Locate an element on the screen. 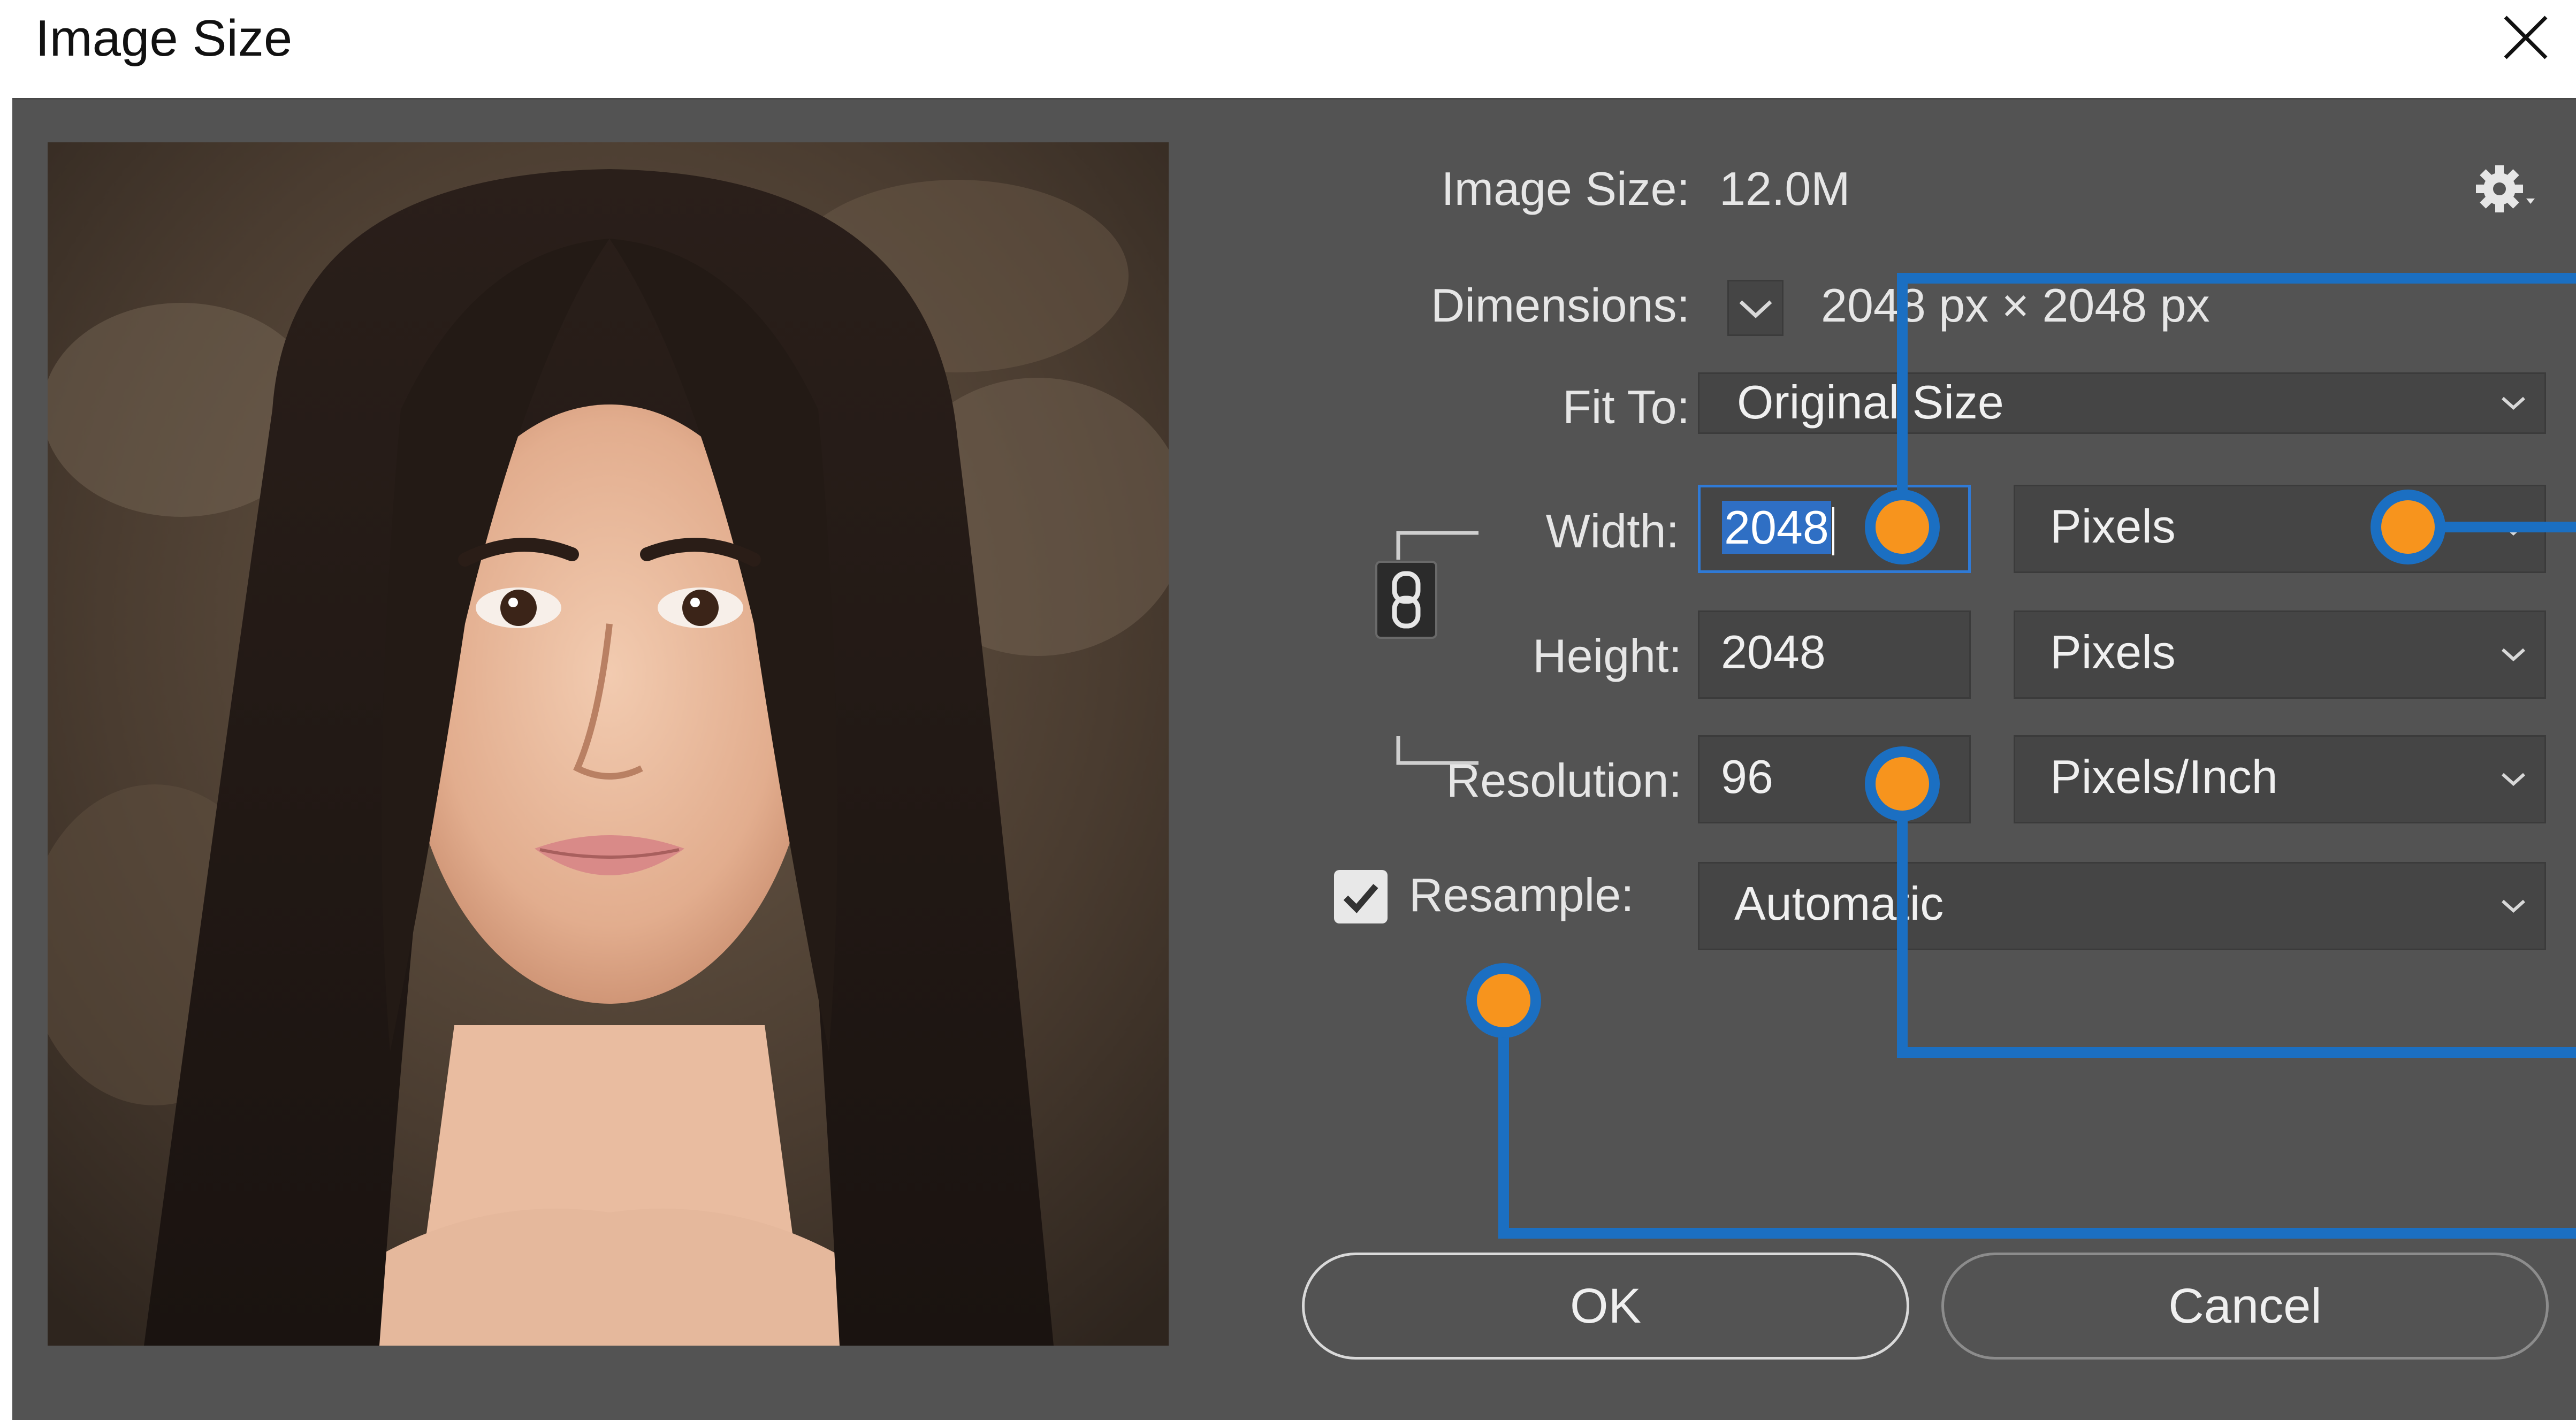 This screenshot has width=2576, height=1420. width-value: 2048 is located at coordinates (1776, 527).